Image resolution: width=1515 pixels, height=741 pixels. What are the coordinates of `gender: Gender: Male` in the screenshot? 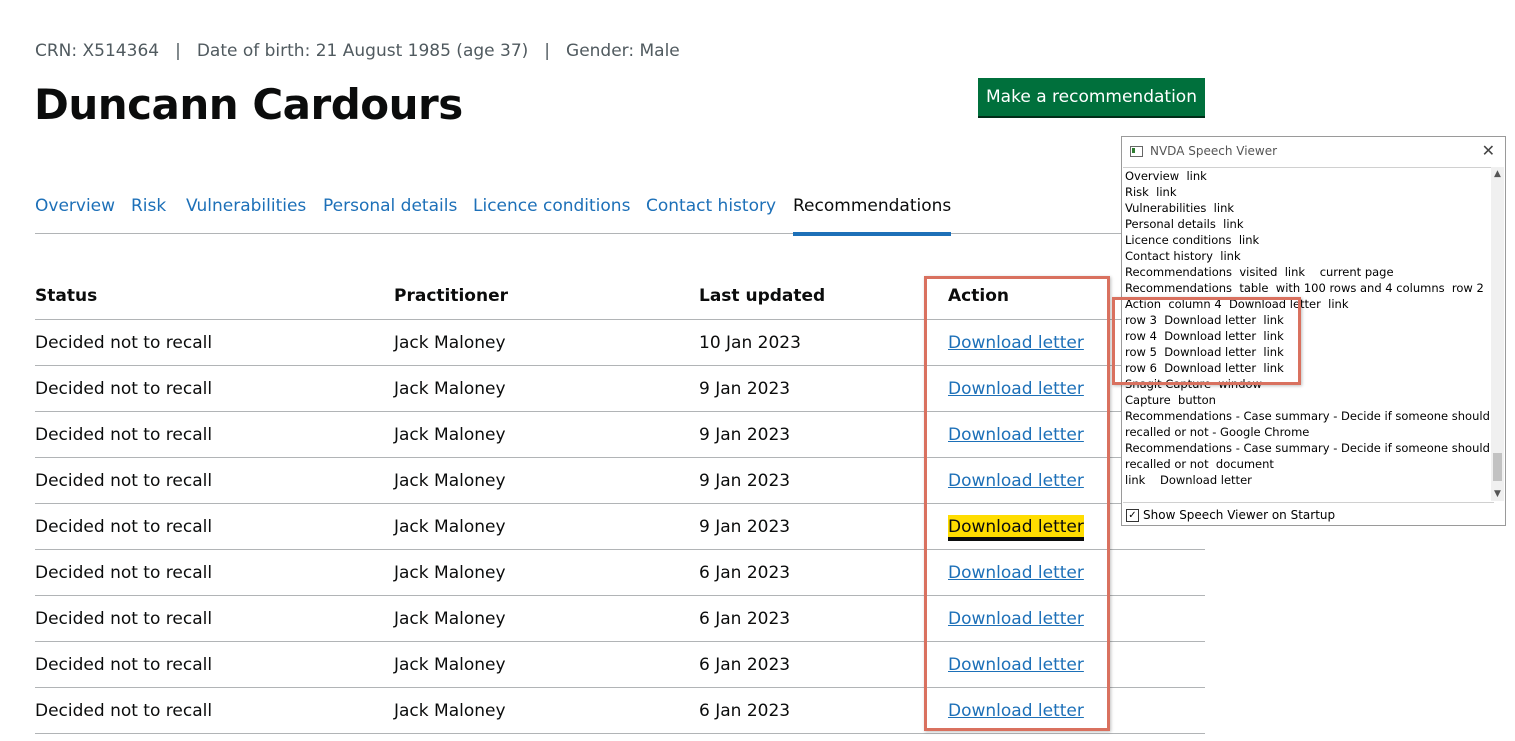 It's located at (623, 51).